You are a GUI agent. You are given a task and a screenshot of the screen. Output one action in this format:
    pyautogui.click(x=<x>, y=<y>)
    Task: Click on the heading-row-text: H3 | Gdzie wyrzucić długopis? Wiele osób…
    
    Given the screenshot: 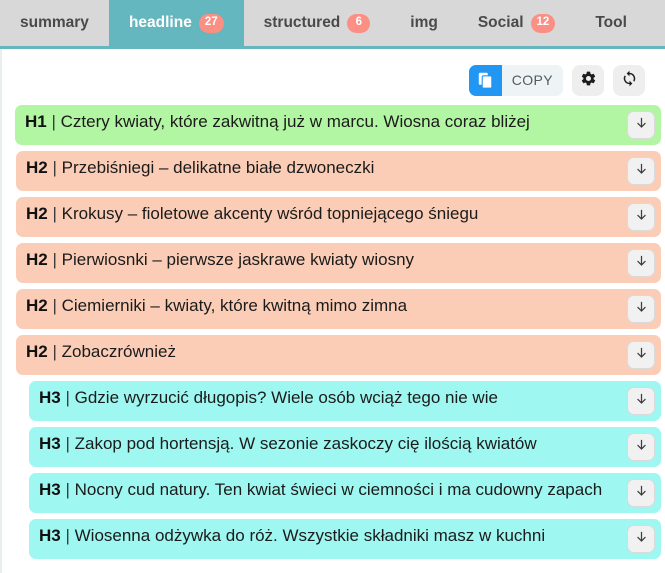 What is the action you would take?
    pyautogui.click(x=333, y=397)
    